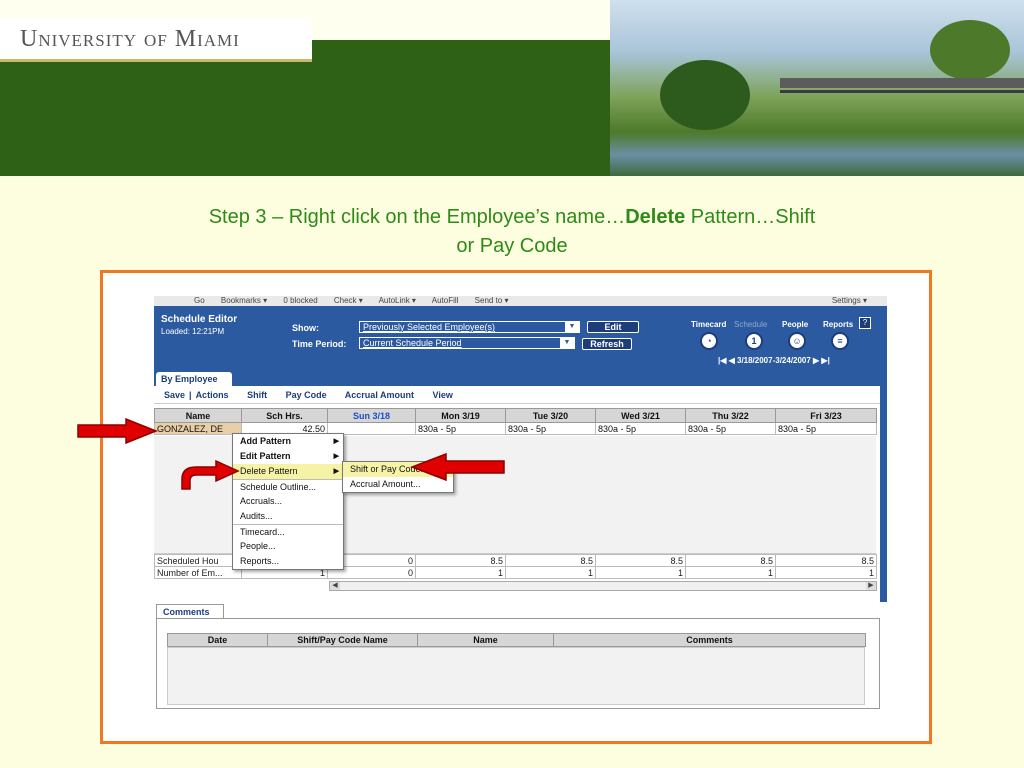 The width and height of the screenshot is (1024, 768). What do you see at coordinates (210, 474) in the screenshot?
I see `red-curved-arrow-icon` at bounding box center [210, 474].